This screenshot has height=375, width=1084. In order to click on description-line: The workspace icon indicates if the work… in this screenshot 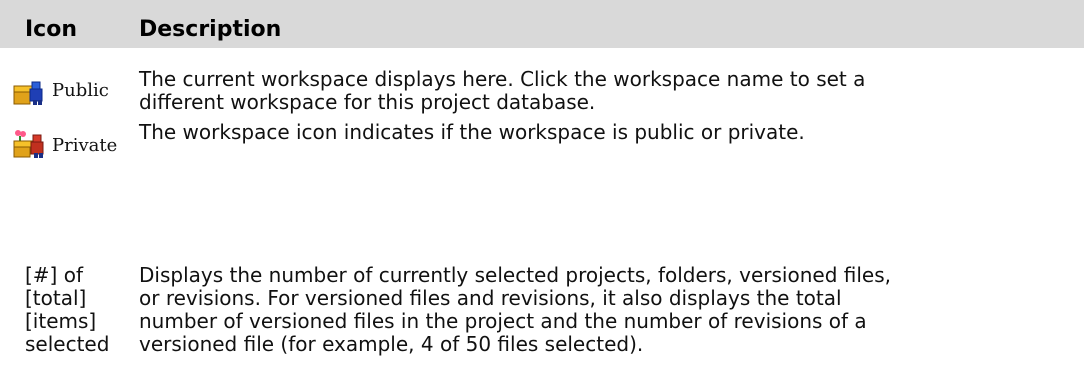, I will do `click(472, 132)`.